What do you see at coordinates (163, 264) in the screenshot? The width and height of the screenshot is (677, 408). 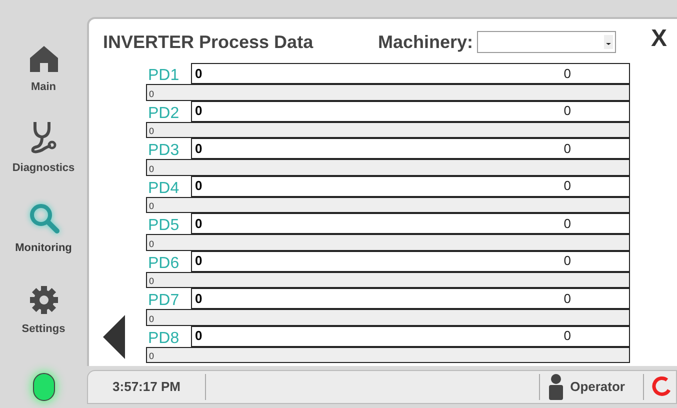 I see `pd-label: PD6` at bounding box center [163, 264].